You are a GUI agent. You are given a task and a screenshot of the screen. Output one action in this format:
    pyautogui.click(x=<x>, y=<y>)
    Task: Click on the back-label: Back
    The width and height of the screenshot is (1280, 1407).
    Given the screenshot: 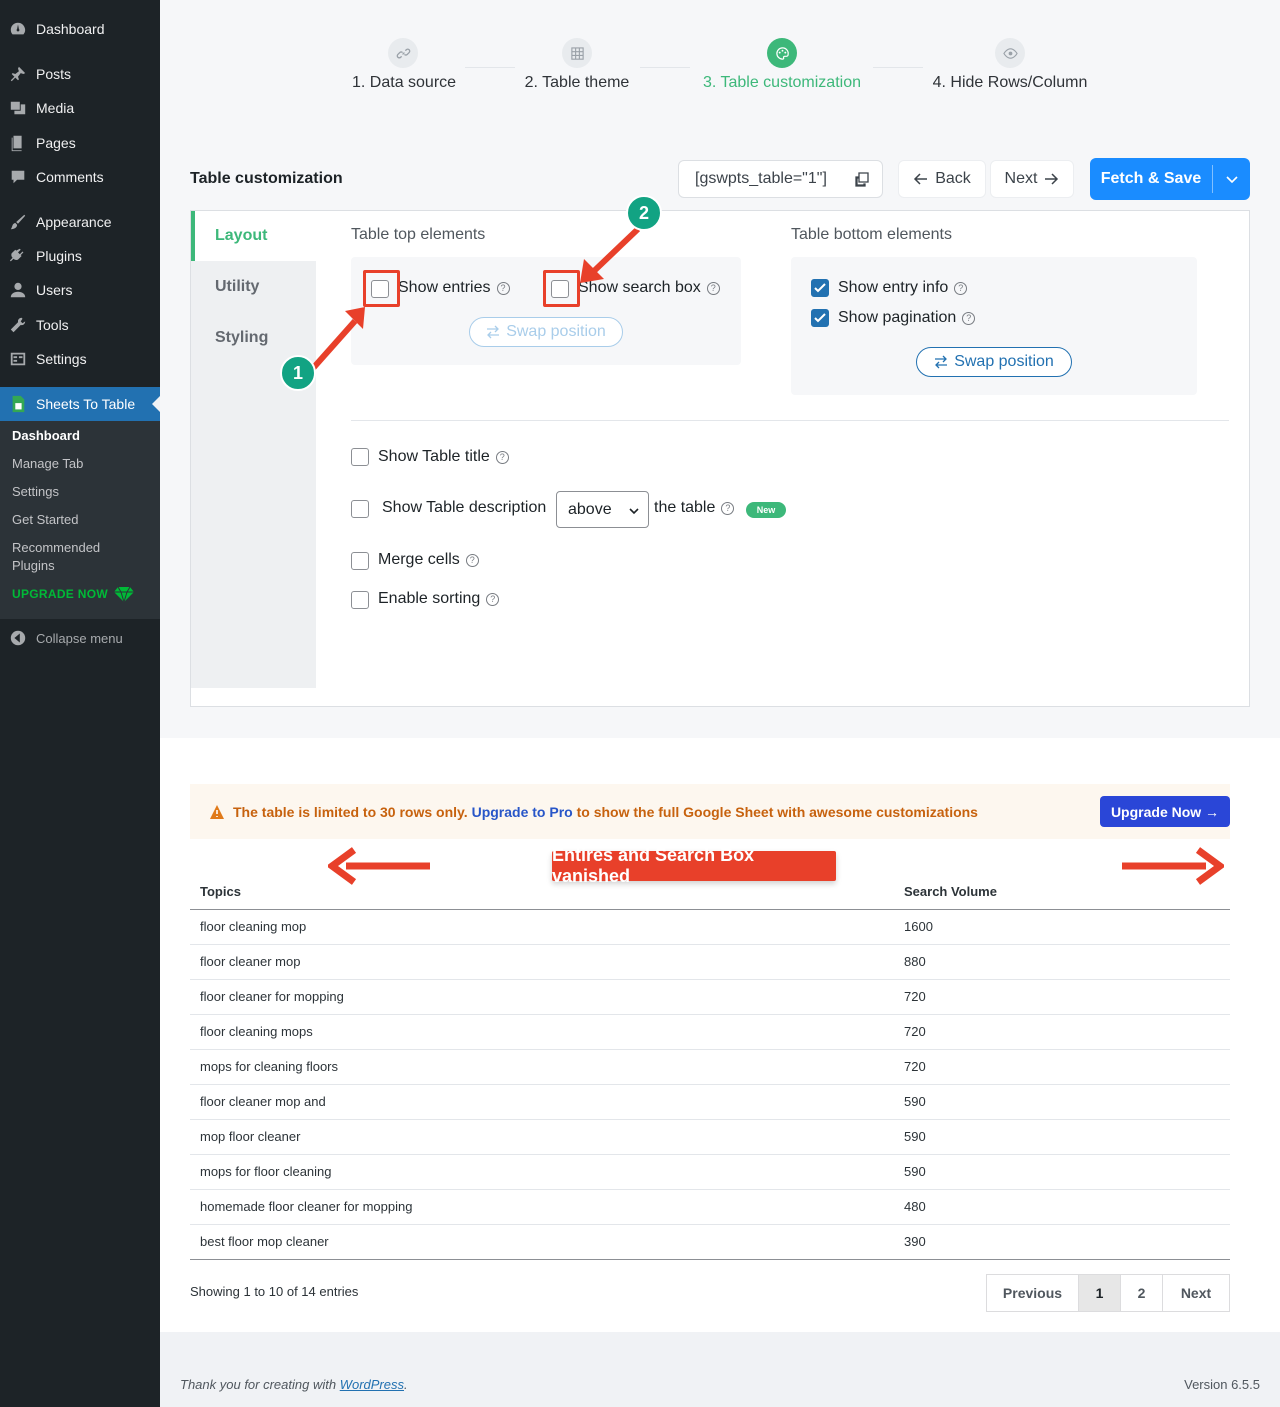 What is the action you would take?
    pyautogui.click(x=953, y=178)
    